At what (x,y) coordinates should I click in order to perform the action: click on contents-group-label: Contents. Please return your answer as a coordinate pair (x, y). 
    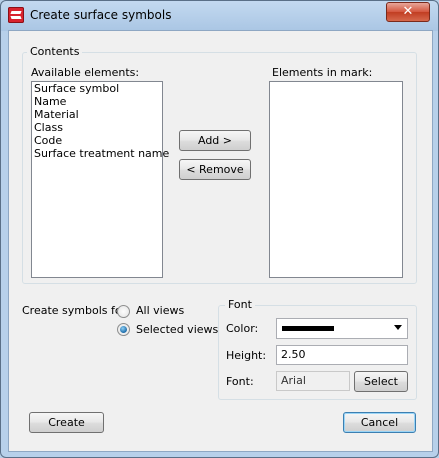
    Looking at the image, I should click on (55, 51).